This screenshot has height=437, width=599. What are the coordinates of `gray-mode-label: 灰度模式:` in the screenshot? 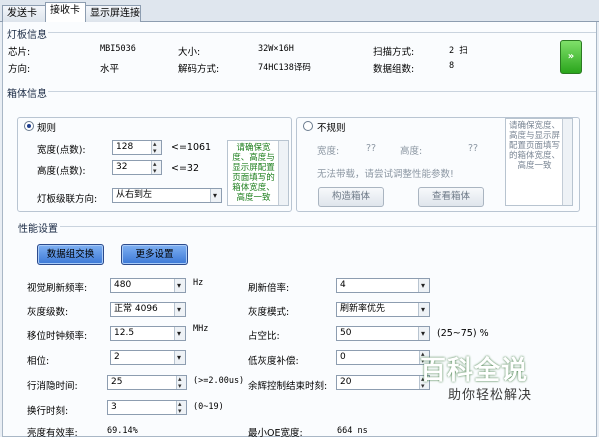 It's located at (269, 312).